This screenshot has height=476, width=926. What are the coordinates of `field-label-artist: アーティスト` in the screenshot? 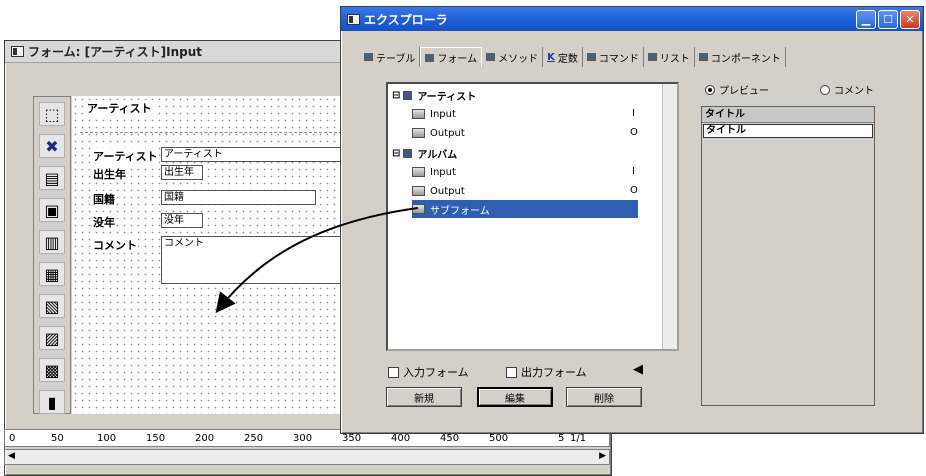 It's located at (125, 156).